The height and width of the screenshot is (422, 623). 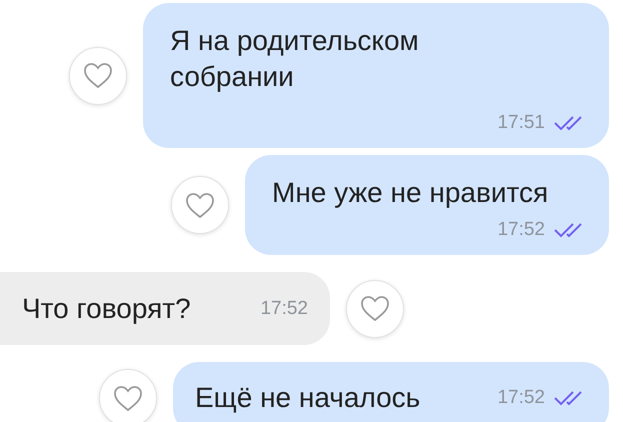 What do you see at coordinates (295, 59) in the screenshot?
I see `message-text: Я на родительском собрании` at bounding box center [295, 59].